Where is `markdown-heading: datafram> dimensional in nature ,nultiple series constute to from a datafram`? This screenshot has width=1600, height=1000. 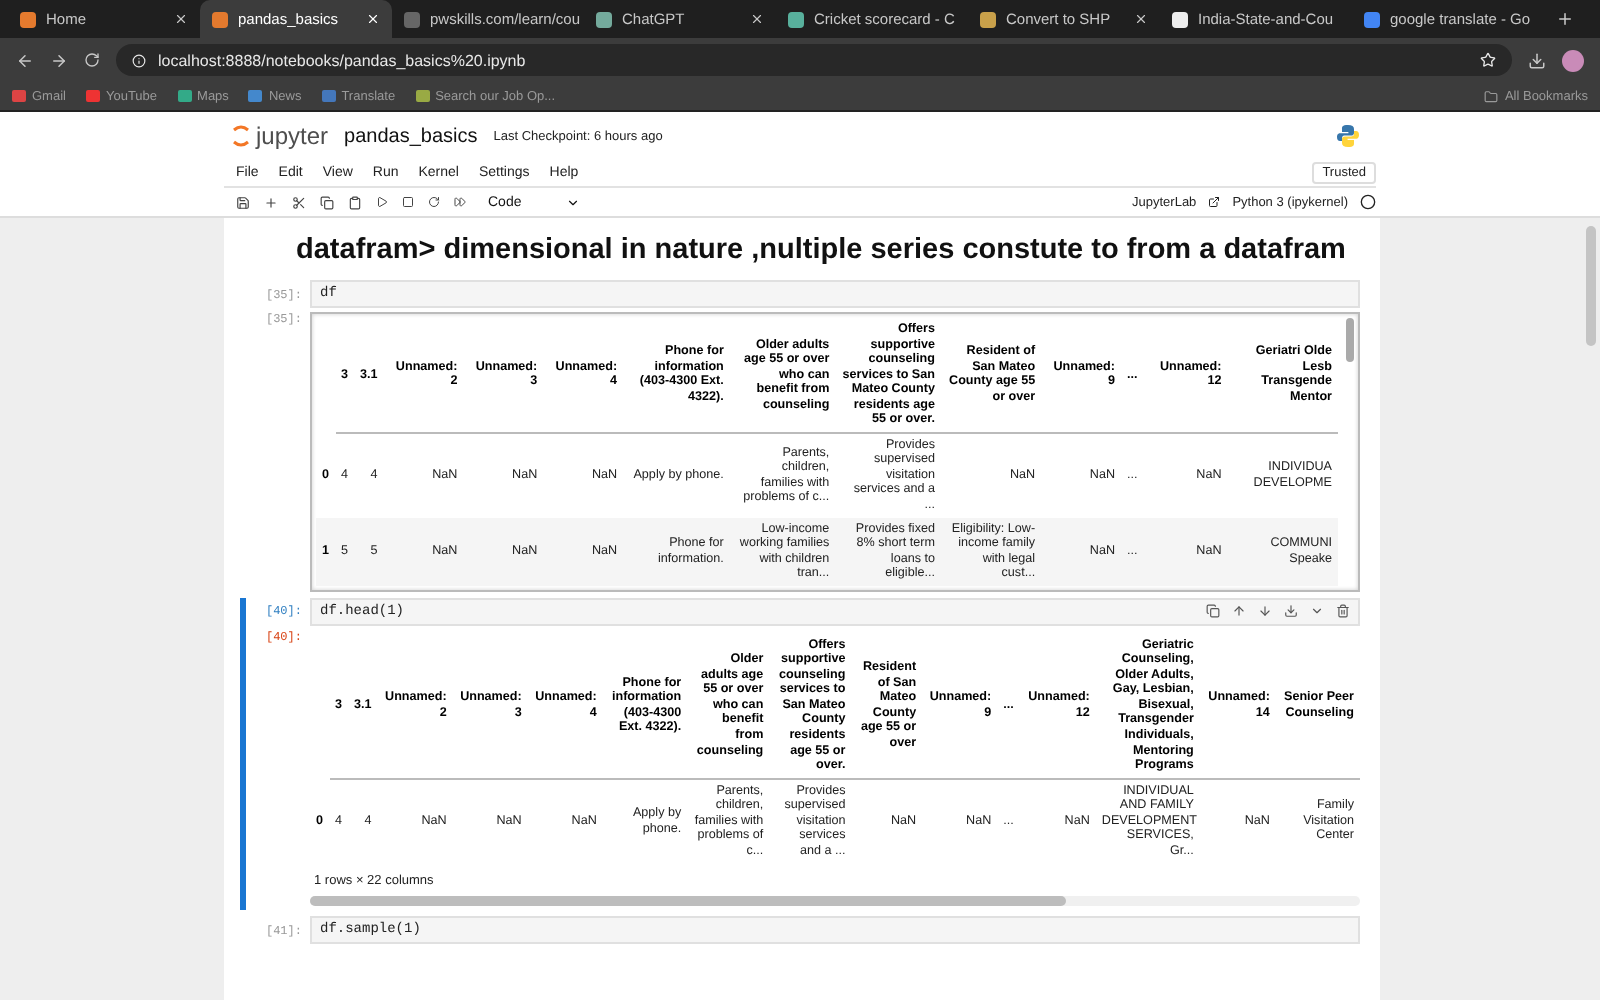 markdown-heading: datafram> dimensional in nature ,nultiple series constute to from a datafram is located at coordinates (822, 250).